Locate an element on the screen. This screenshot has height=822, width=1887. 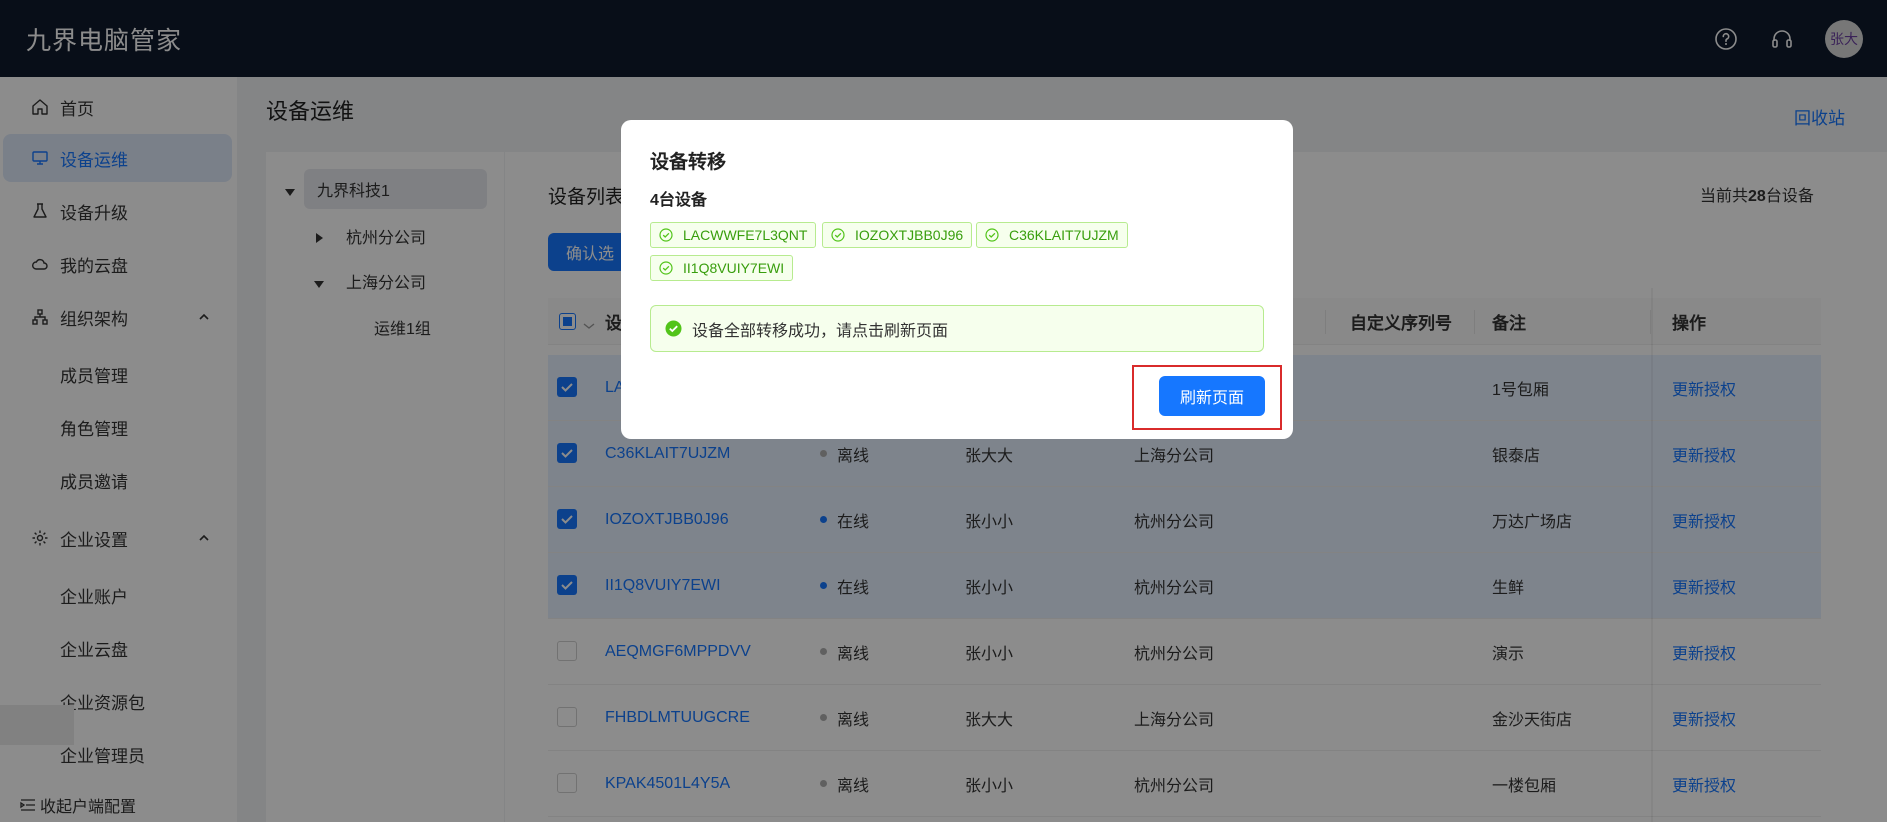
device-tag: IOZOXTJBB0J96 is located at coordinates (897, 235).